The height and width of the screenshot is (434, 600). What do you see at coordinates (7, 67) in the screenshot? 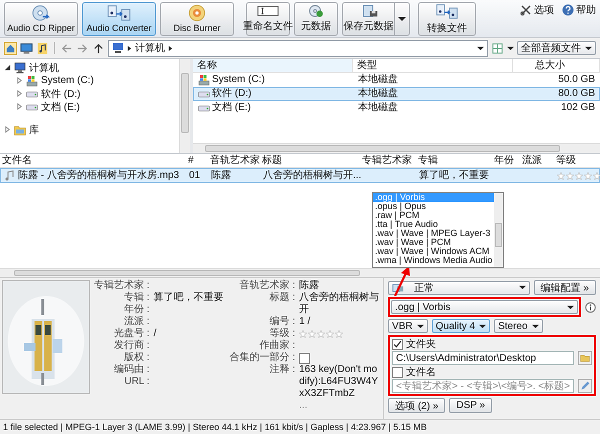
I see `collapse-icon` at bounding box center [7, 67].